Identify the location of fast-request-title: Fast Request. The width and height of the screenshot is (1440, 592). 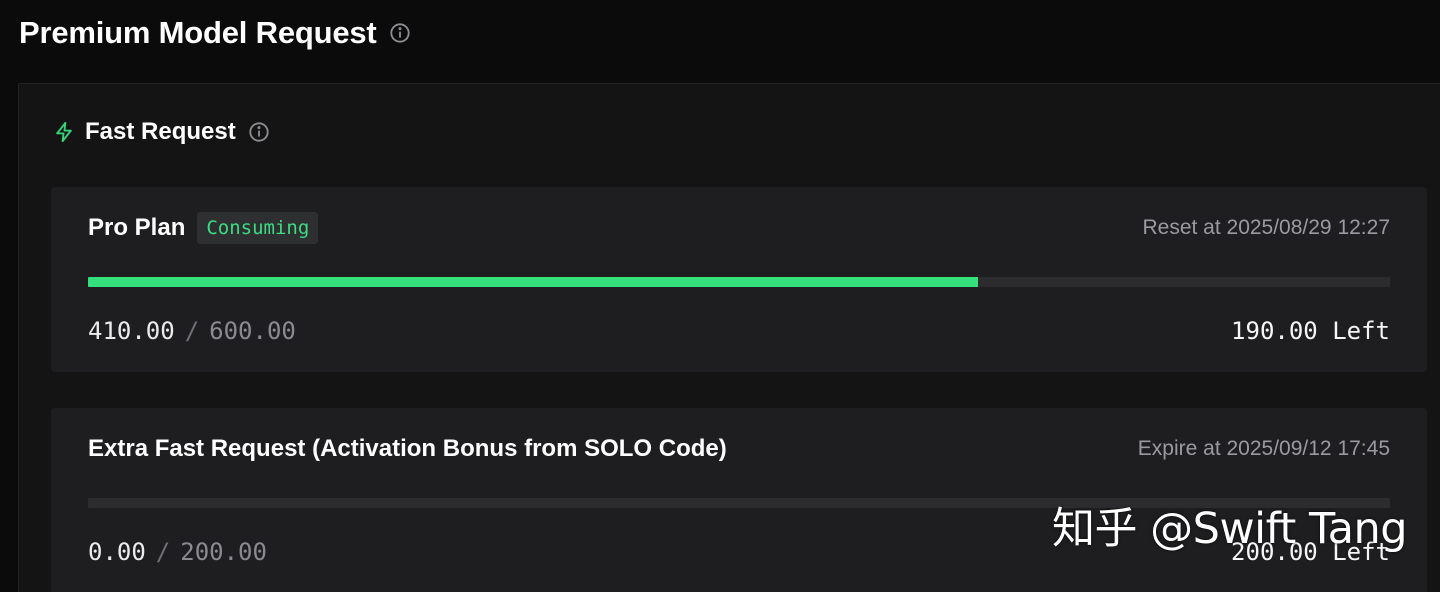
(160, 131).